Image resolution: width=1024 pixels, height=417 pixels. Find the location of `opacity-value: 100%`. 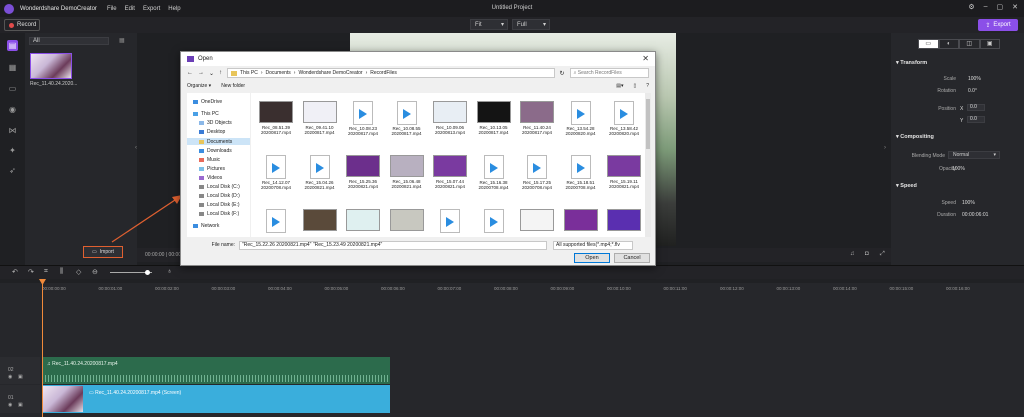

opacity-value: 100% is located at coordinates (958, 169).